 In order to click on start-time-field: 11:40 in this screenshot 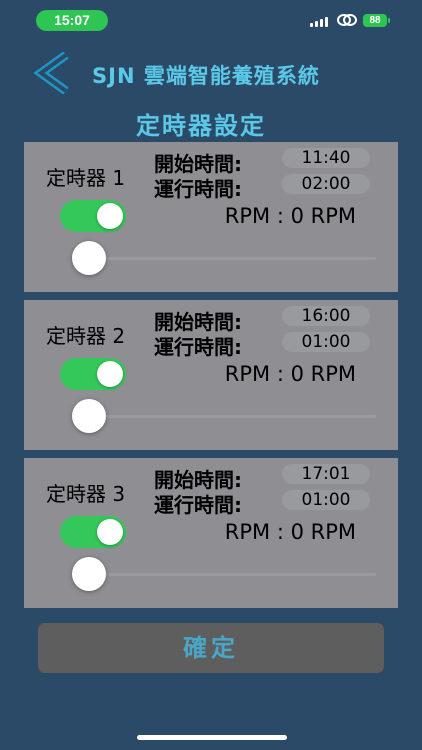, I will do `click(326, 158)`.